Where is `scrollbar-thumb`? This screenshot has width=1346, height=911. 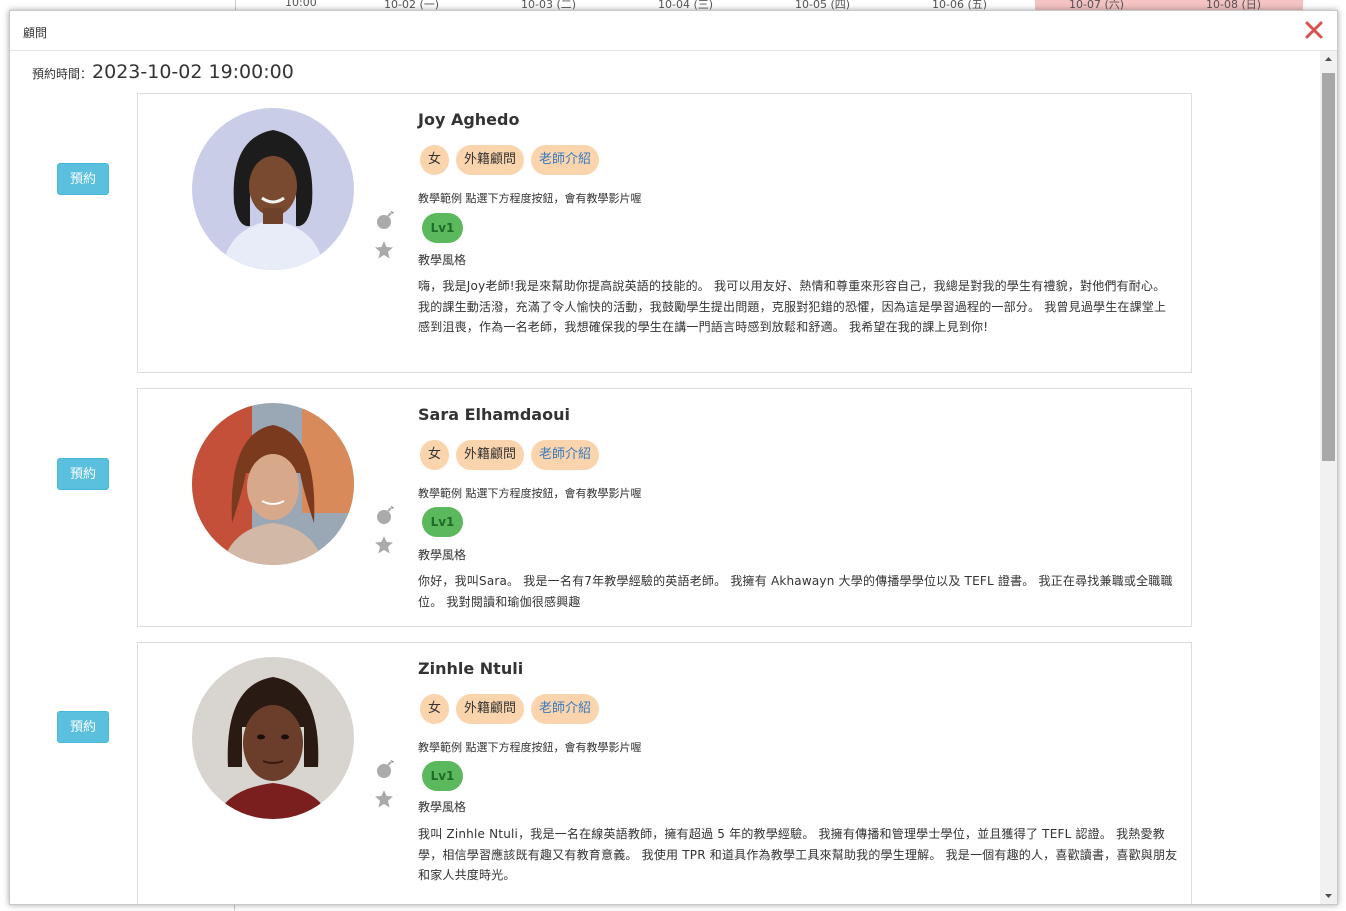 scrollbar-thumb is located at coordinates (1328, 267).